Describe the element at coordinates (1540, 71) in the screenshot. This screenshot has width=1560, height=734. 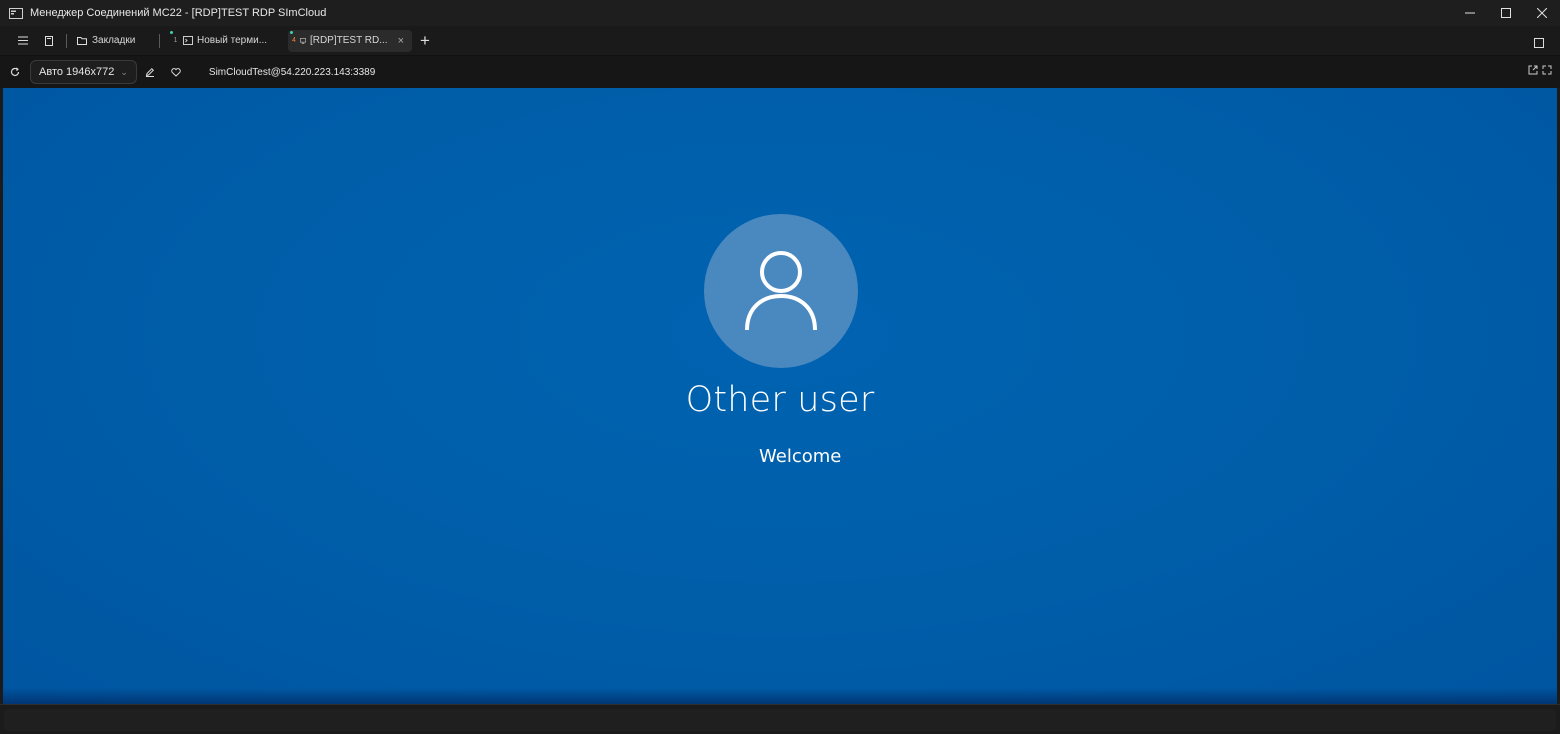
I see `view-controls` at that location.